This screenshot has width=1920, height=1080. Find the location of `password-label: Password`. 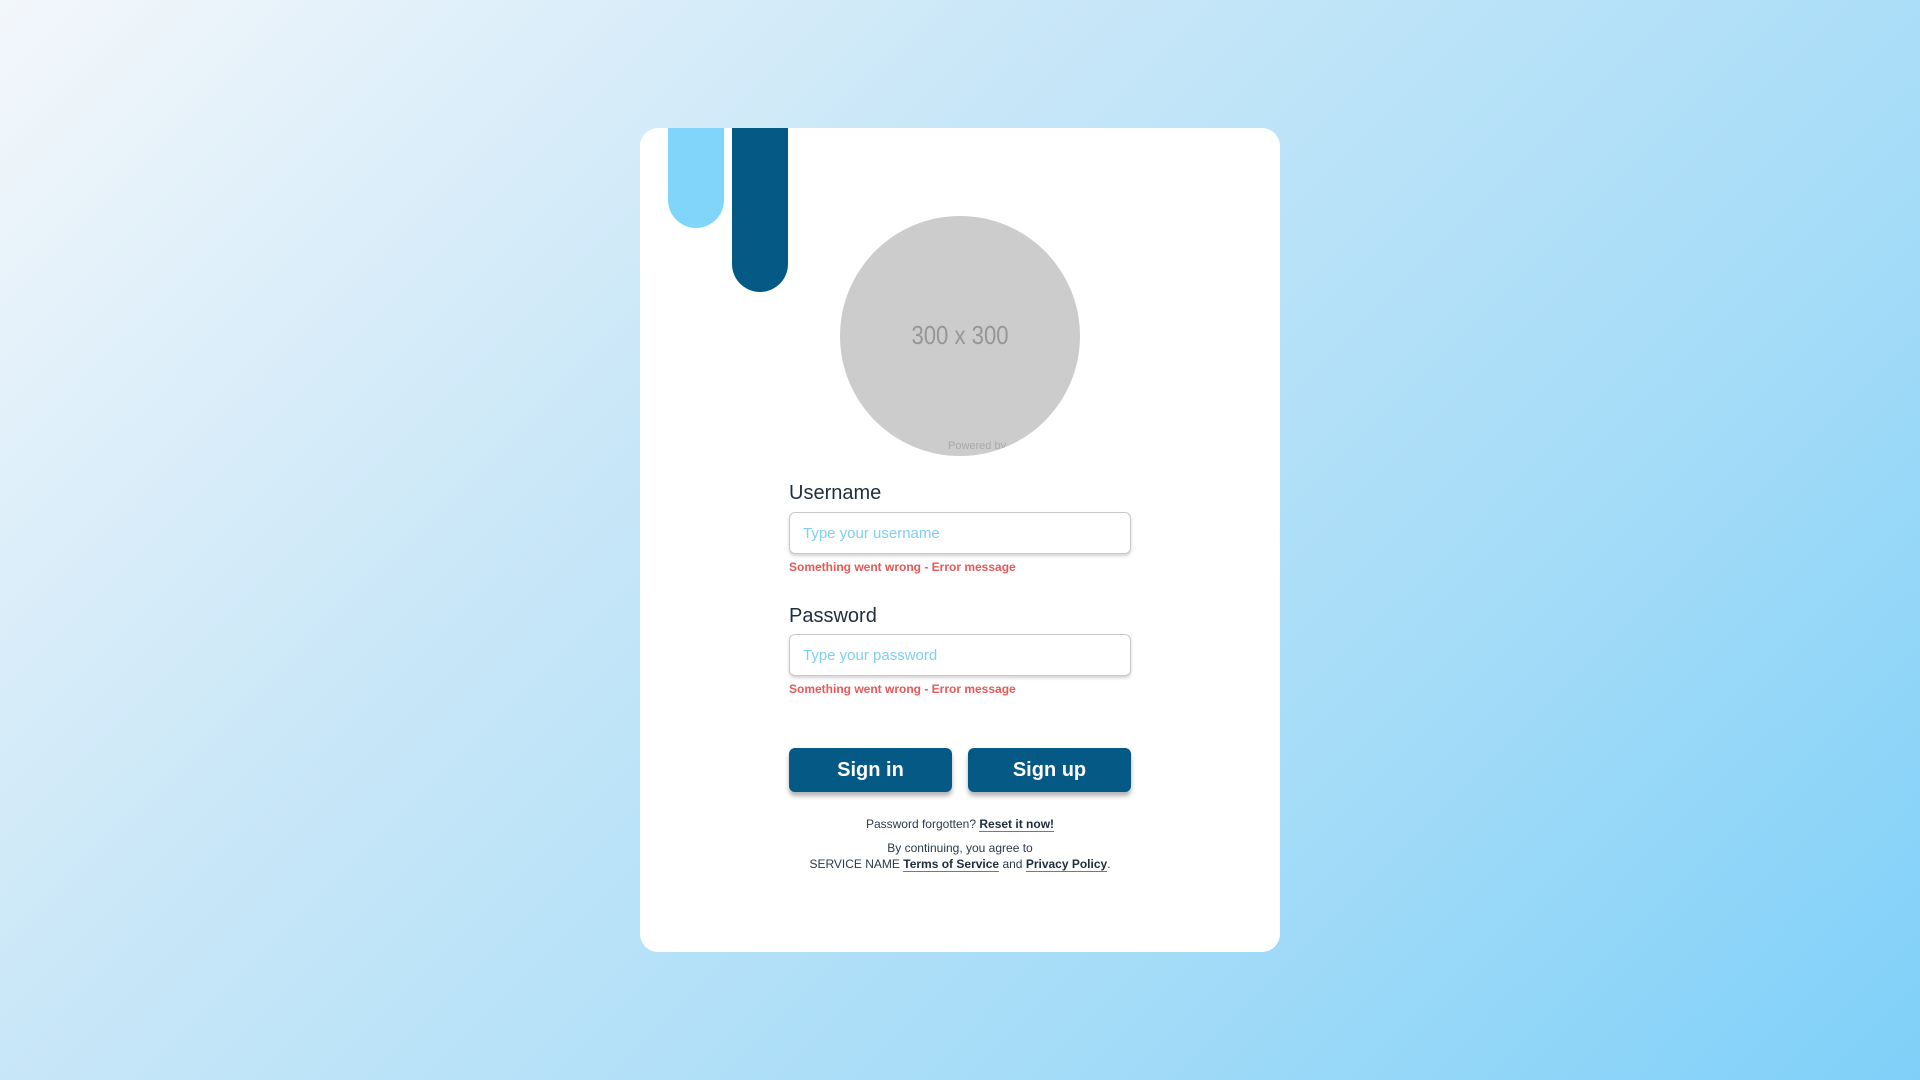

password-label: Password is located at coordinates (833, 616).